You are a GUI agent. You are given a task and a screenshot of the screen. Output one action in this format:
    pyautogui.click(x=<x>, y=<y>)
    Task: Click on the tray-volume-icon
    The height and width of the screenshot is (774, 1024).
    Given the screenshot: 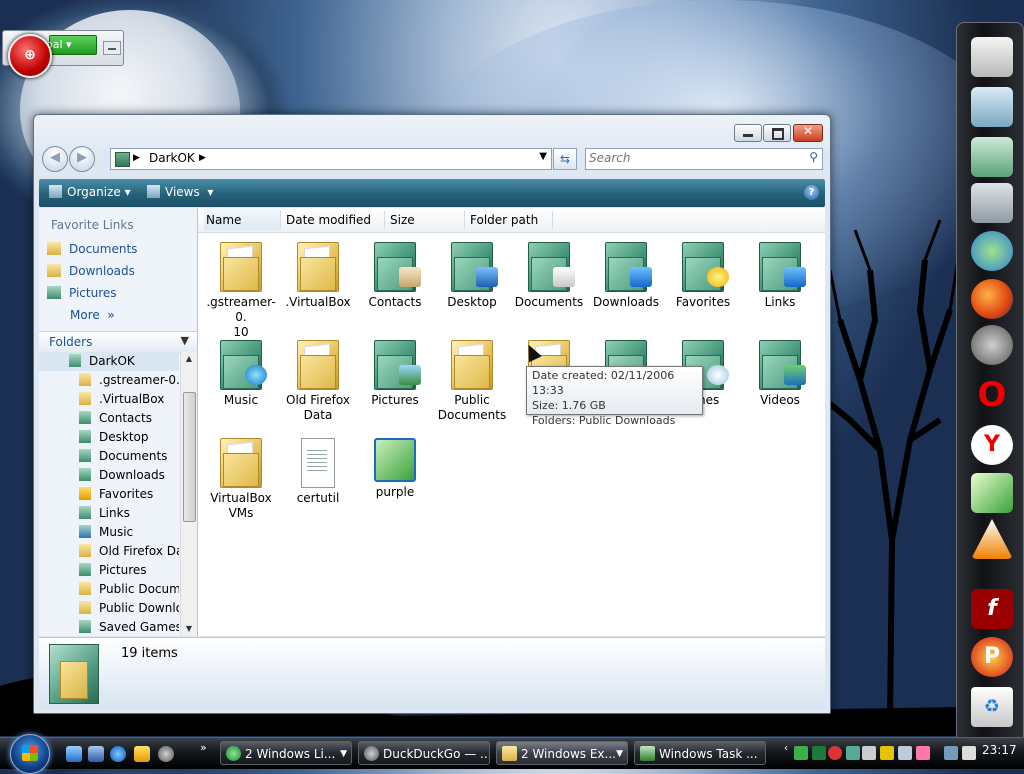 What is the action you would take?
    pyautogui.click(x=969, y=753)
    